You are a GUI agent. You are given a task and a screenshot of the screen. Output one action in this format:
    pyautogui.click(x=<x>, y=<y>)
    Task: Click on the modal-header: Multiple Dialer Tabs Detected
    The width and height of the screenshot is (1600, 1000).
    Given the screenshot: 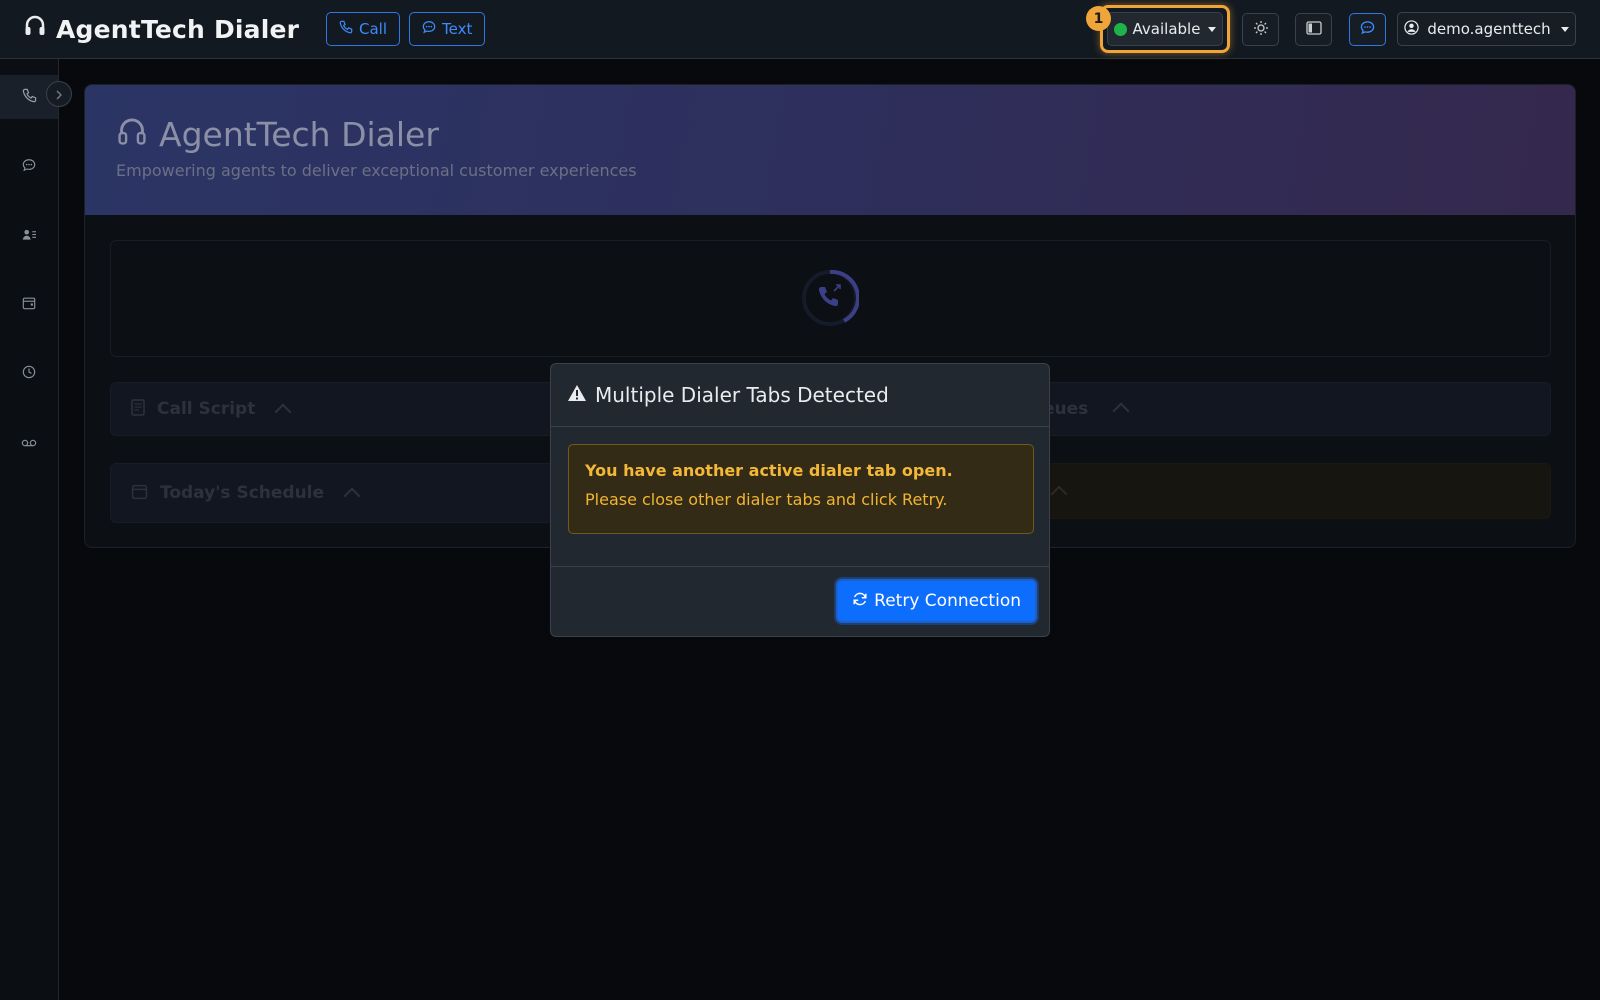 What is the action you would take?
    pyautogui.click(x=800, y=395)
    